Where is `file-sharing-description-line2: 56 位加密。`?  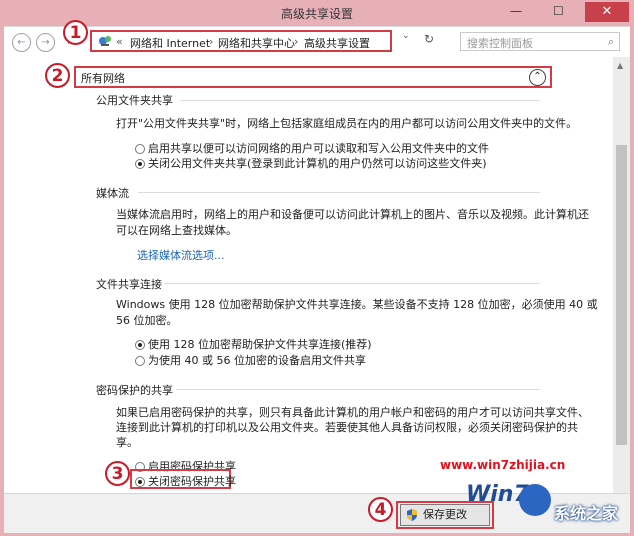 file-sharing-description-line2: 56 位加密。 is located at coordinates (147, 320).